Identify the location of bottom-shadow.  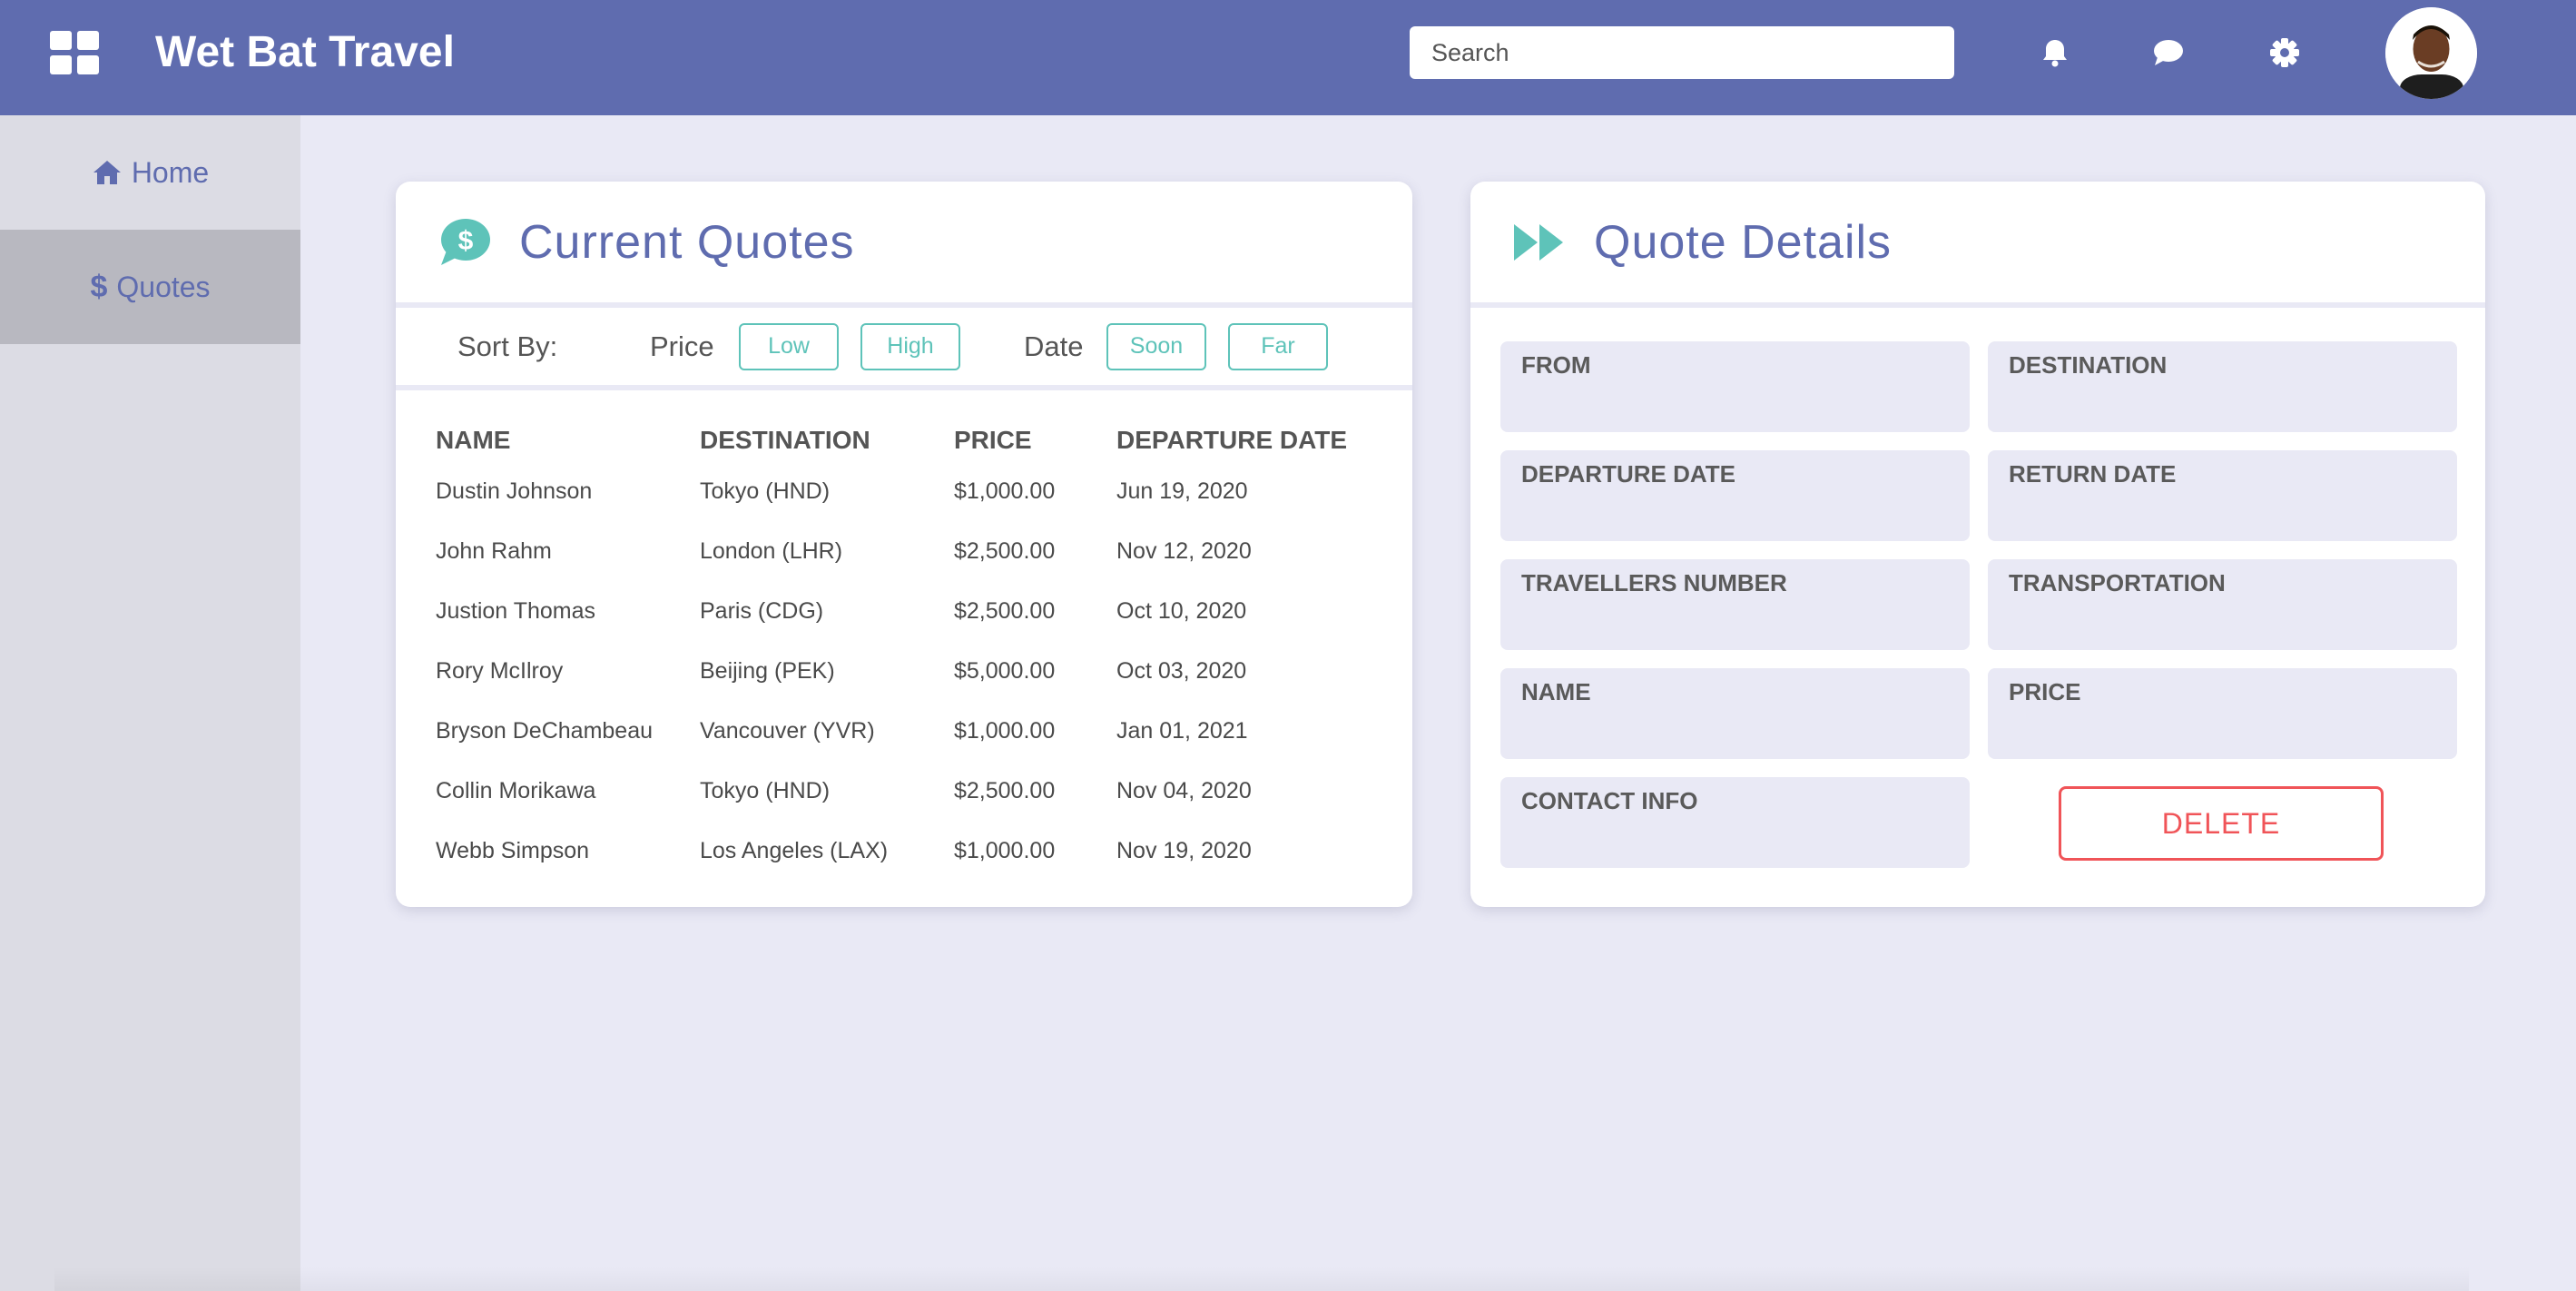
(1261, 1278).